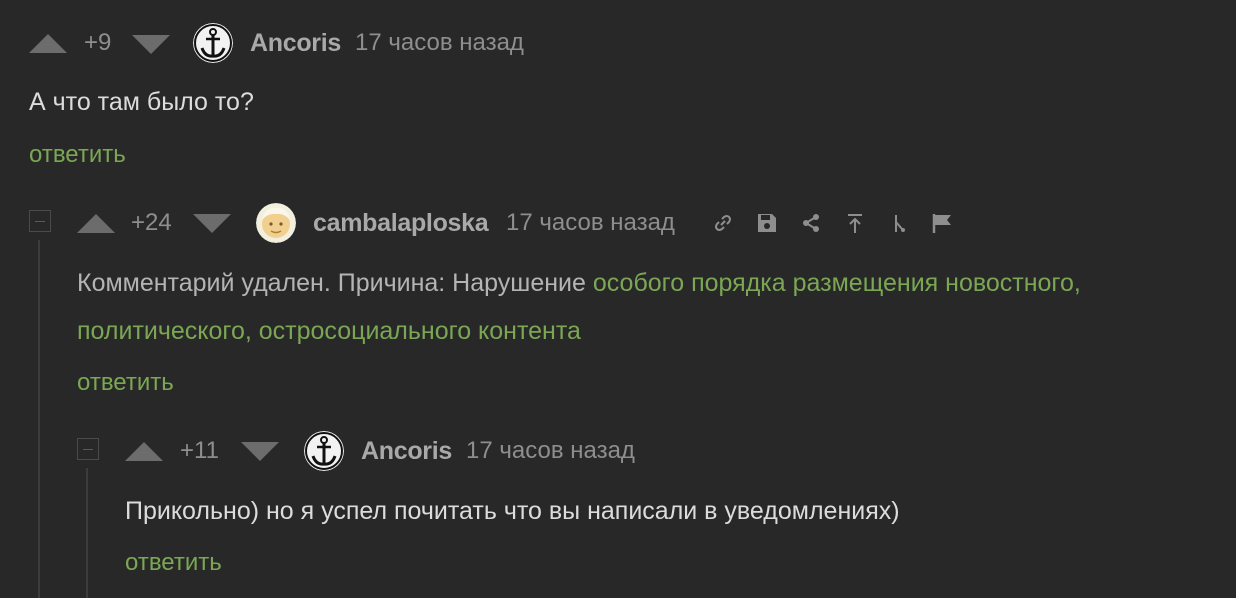 This screenshot has width=1236, height=598. What do you see at coordinates (942, 223) in the screenshot?
I see `report-flag-icon` at bounding box center [942, 223].